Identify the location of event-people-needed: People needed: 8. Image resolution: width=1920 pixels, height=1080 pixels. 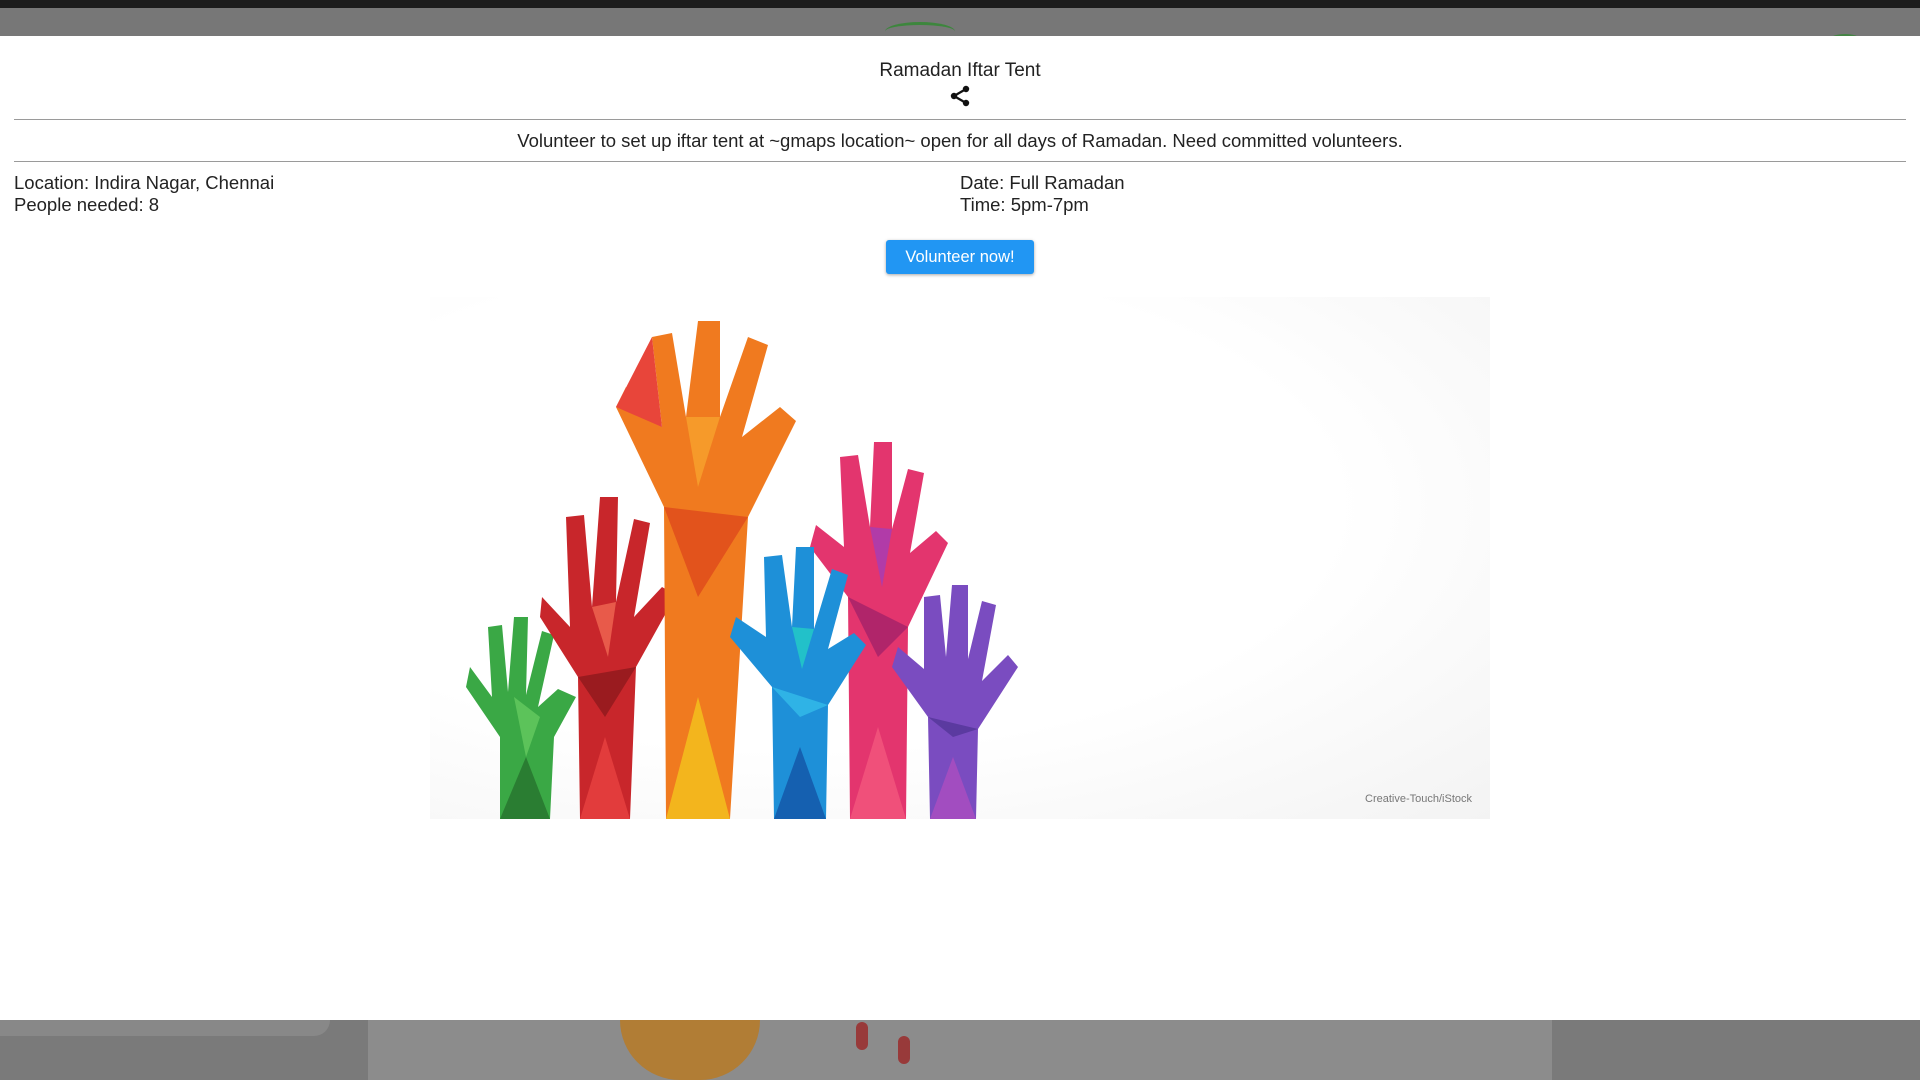
(87, 204).